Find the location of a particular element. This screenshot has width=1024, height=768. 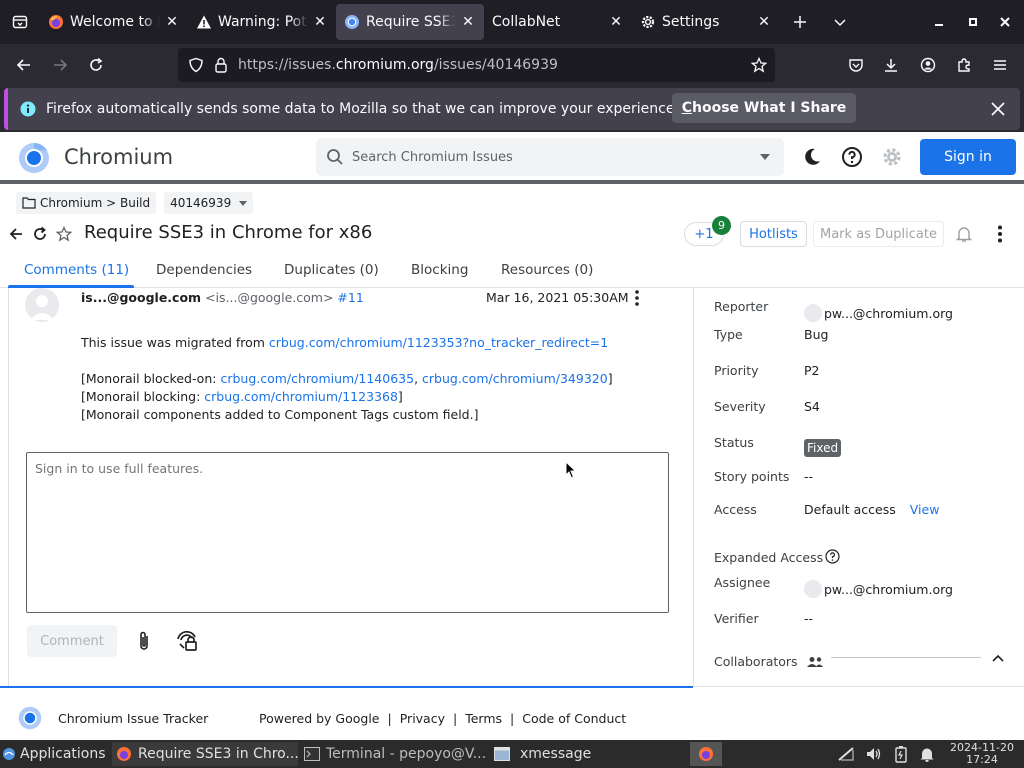

restrict-visibility-icon is located at coordinates (187, 640).